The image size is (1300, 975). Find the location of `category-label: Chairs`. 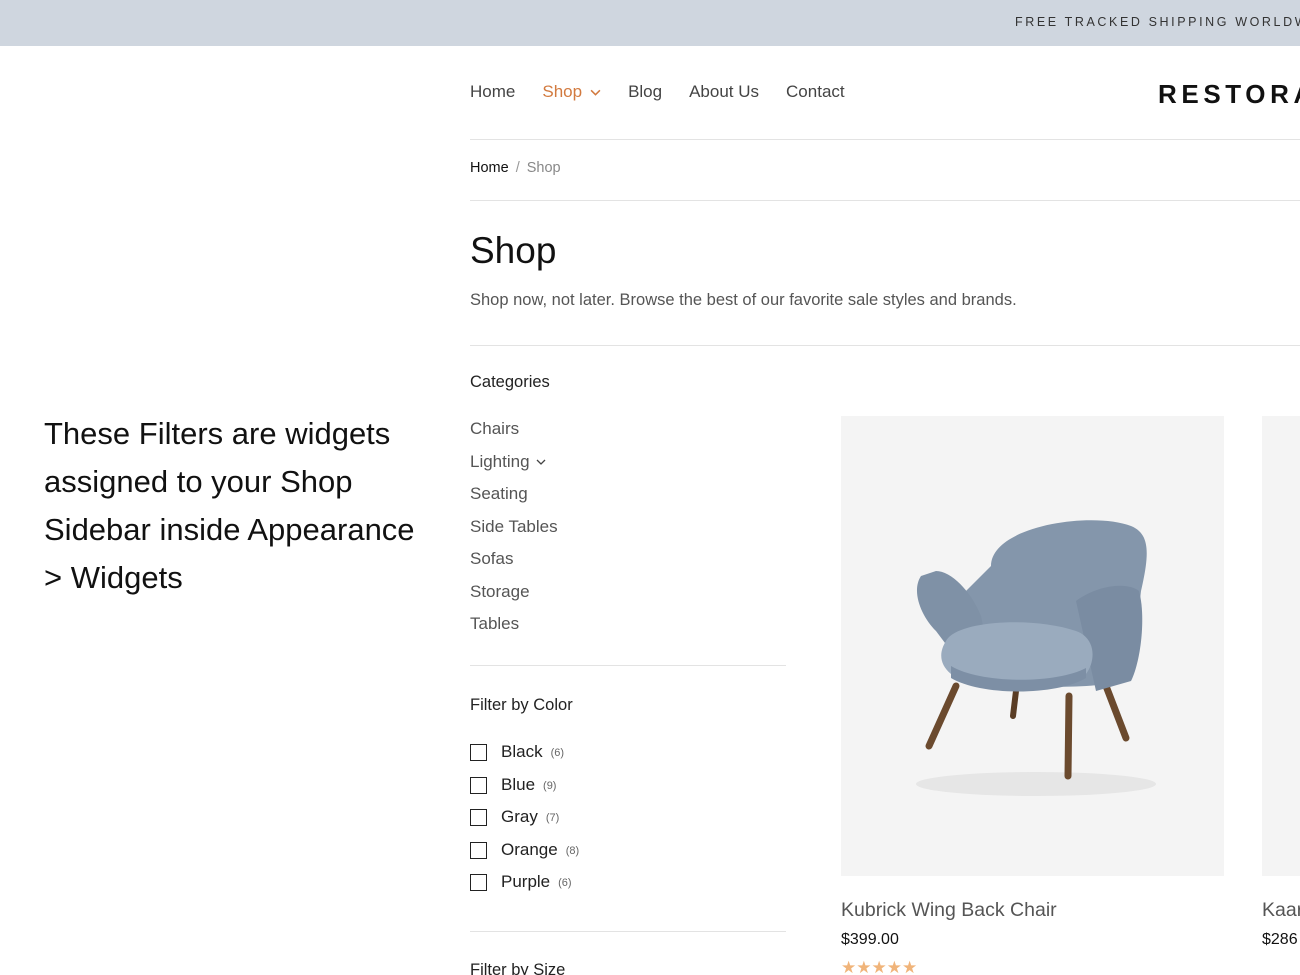

category-label: Chairs is located at coordinates (495, 428).